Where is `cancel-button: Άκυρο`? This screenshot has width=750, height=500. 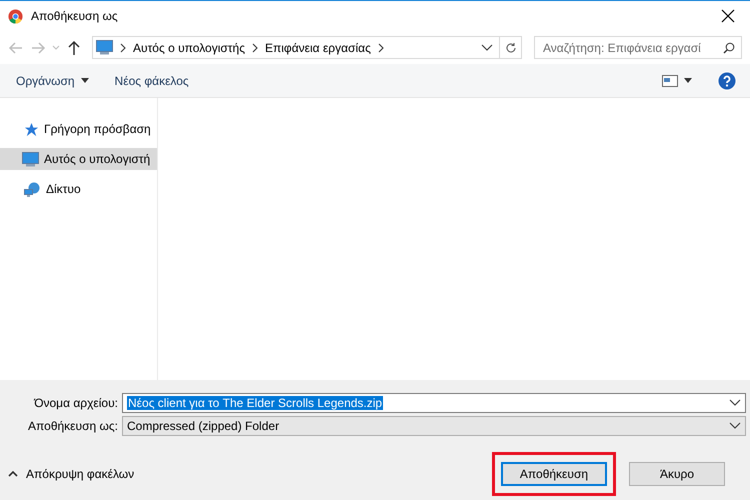 cancel-button: Άκυρο is located at coordinates (677, 474).